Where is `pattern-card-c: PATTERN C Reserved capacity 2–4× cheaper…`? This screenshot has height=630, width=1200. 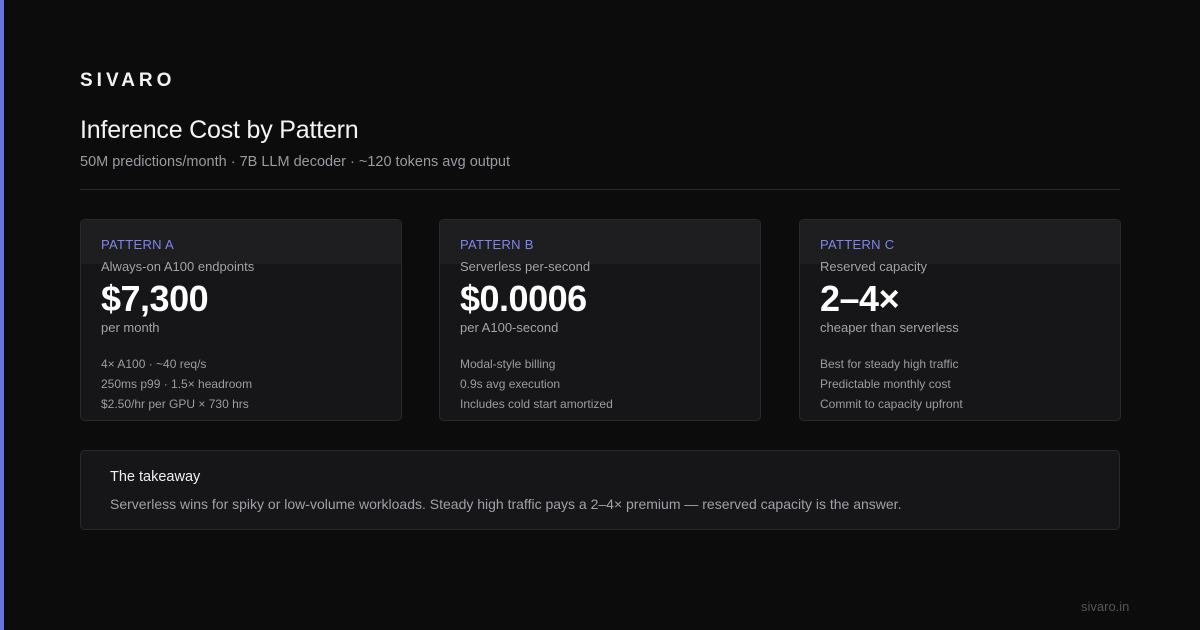
pattern-card-c: PATTERN C Reserved capacity 2–4× cheaper… is located at coordinates (960, 320).